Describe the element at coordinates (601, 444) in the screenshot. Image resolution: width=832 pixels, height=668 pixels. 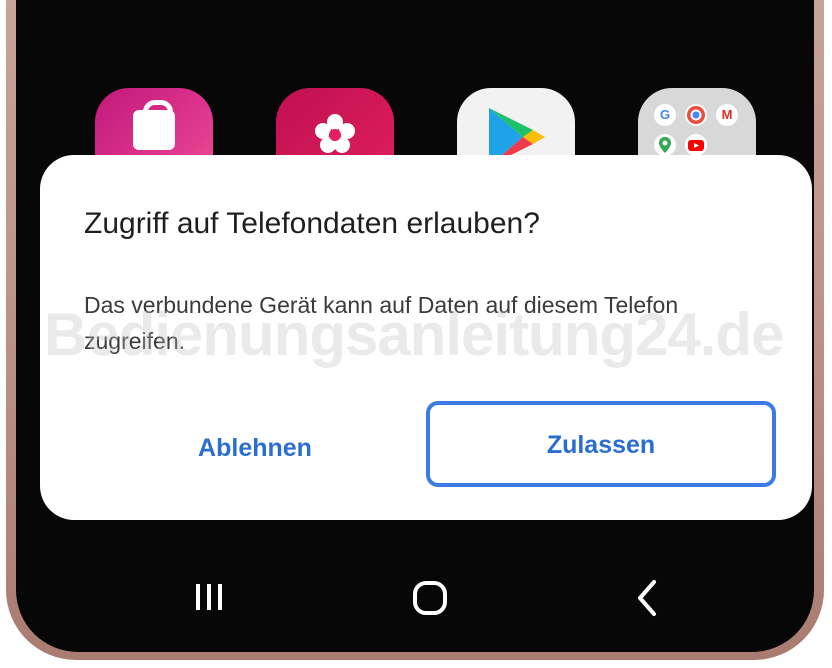
I see `allow-button: Zulassen` at that location.